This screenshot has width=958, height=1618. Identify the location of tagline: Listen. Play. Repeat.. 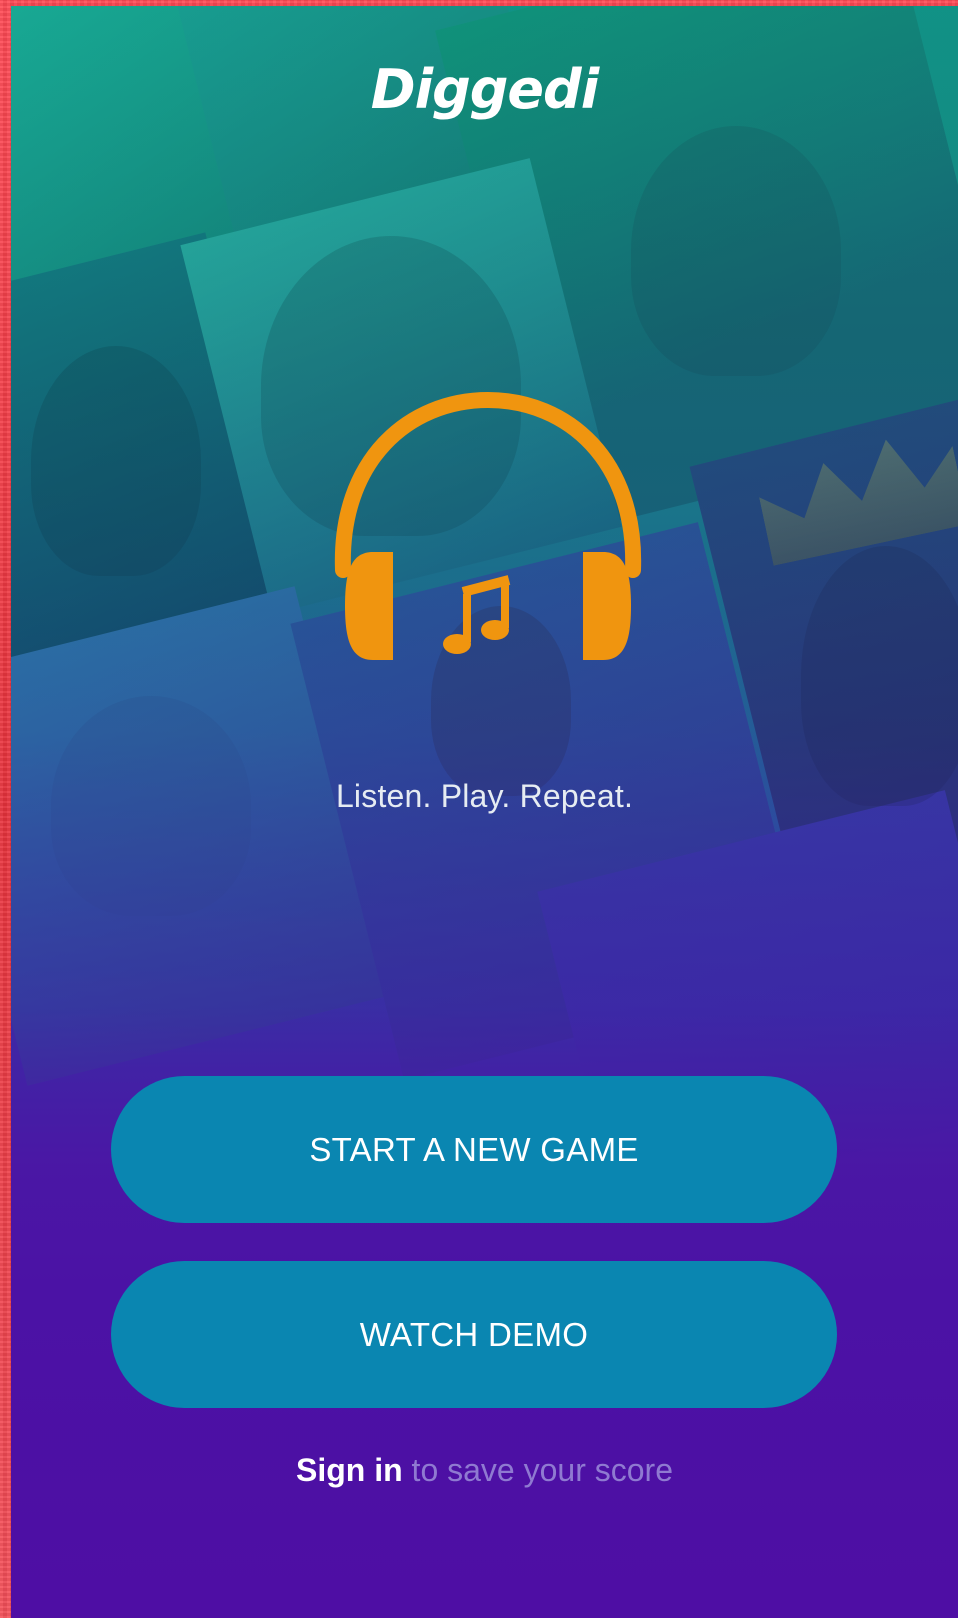
(484, 796).